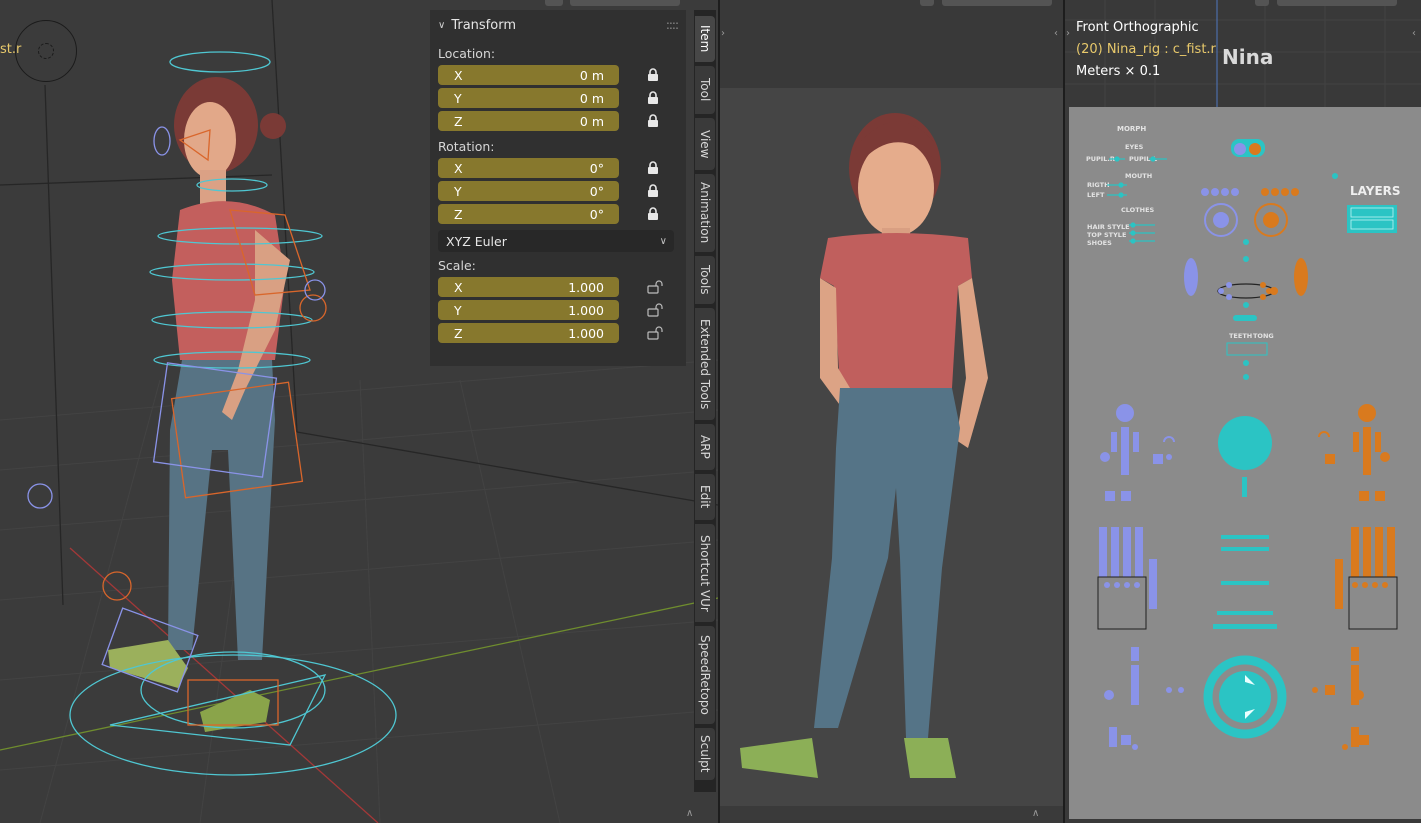 This screenshot has width=1421, height=823. I want to click on rotation-x-row: X 0°, so click(558, 169).